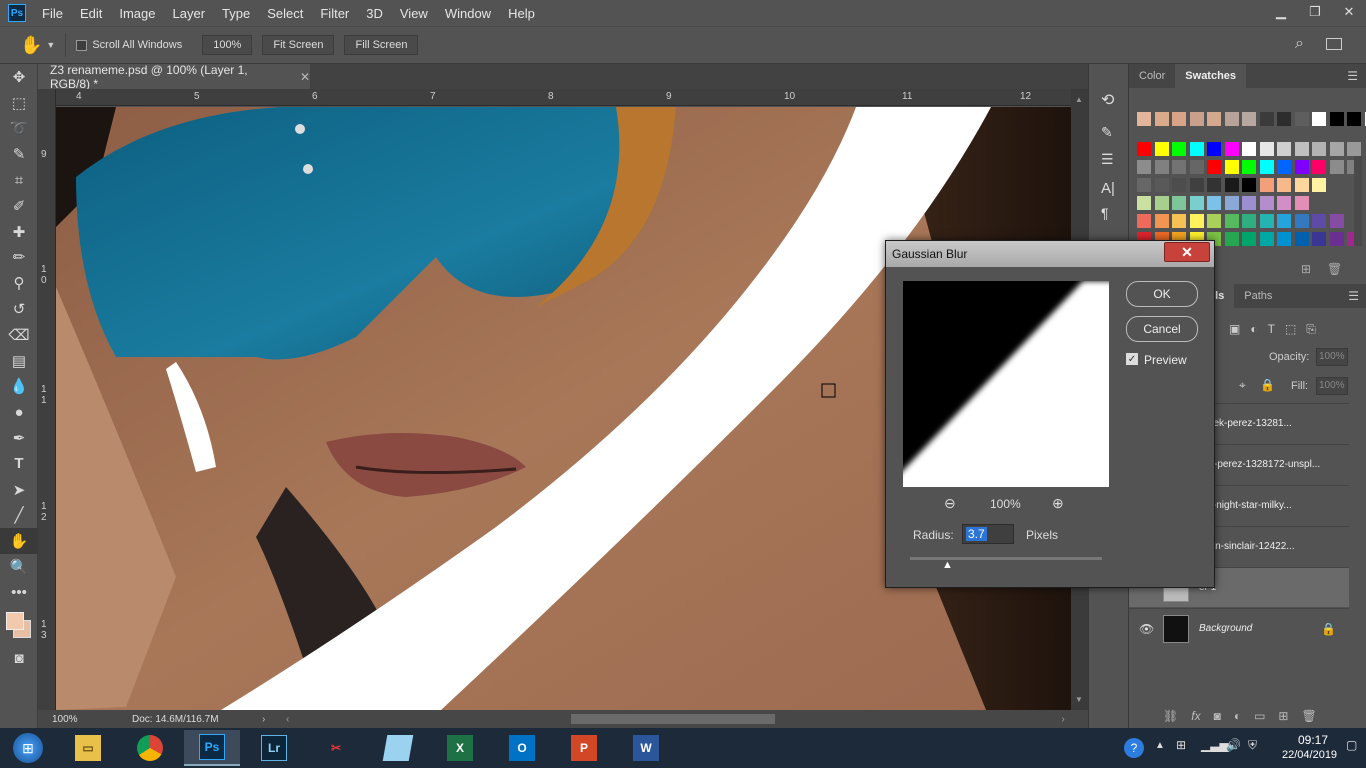  I want to click on paragraph-icon: ¶, so click(1114, 213).